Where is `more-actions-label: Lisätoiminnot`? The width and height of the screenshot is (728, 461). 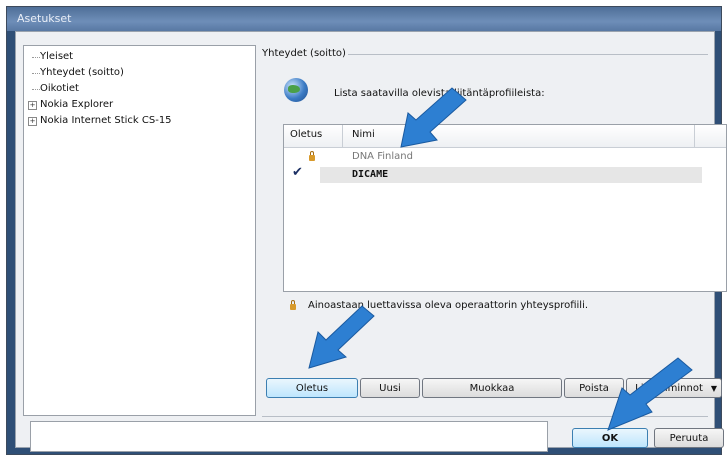
more-actions-label: Lisätoiminnot is located at coordinates (669, 388).